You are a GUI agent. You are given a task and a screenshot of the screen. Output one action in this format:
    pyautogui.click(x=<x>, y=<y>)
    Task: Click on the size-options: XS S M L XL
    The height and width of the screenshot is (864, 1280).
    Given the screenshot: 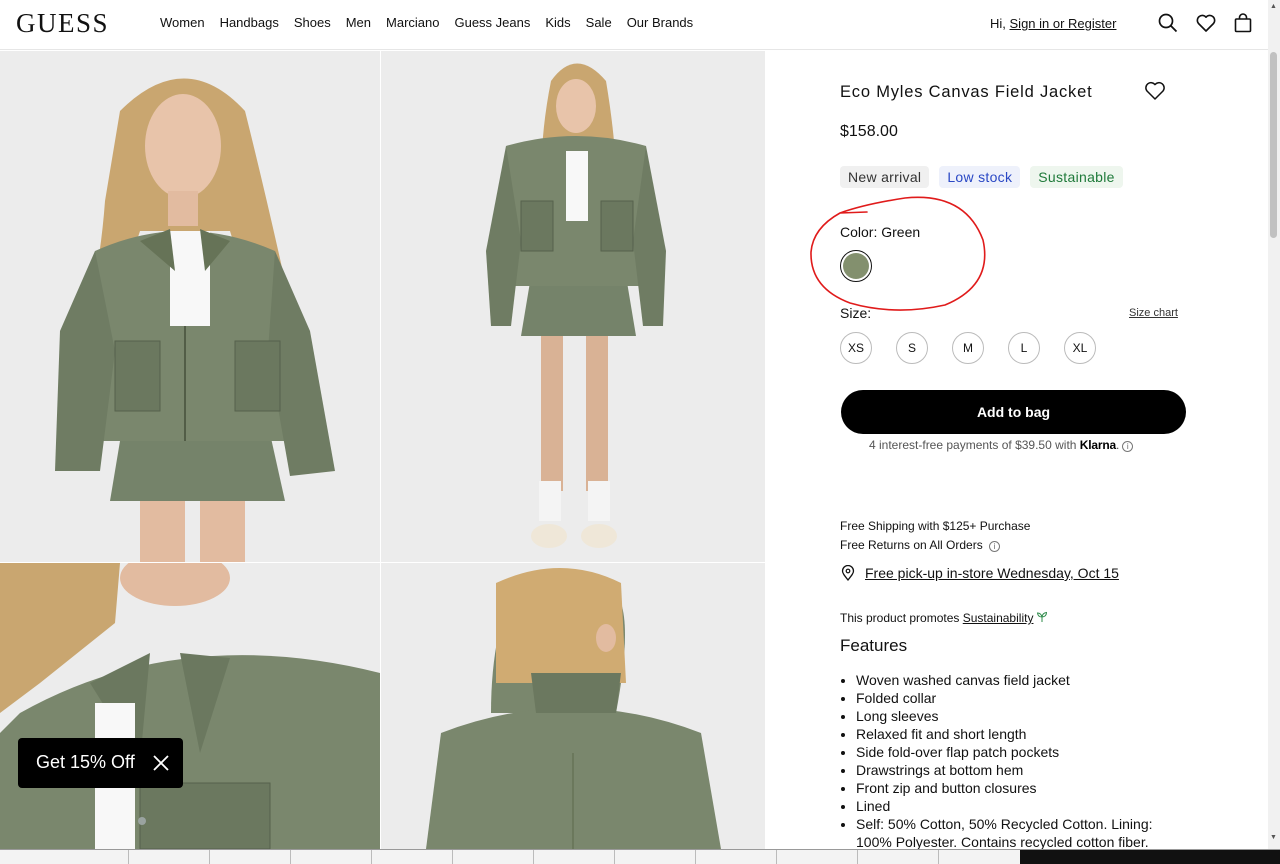 What is the action you would take?
    pyautogui.click(x=968, y=348)
    